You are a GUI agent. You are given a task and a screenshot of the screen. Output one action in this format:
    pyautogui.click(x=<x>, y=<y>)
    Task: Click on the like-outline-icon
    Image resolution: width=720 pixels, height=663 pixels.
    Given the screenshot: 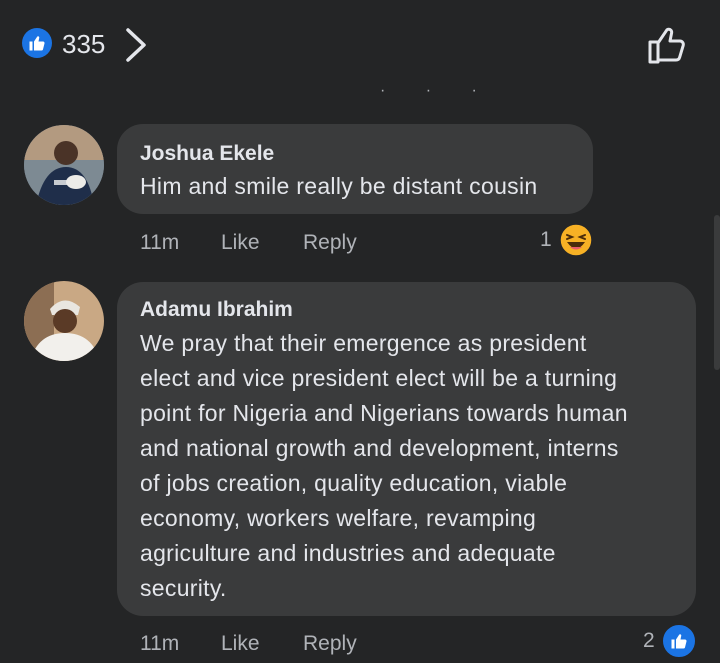 What is the action you would take?
    pyautogui.click(x=668, y=46)
    